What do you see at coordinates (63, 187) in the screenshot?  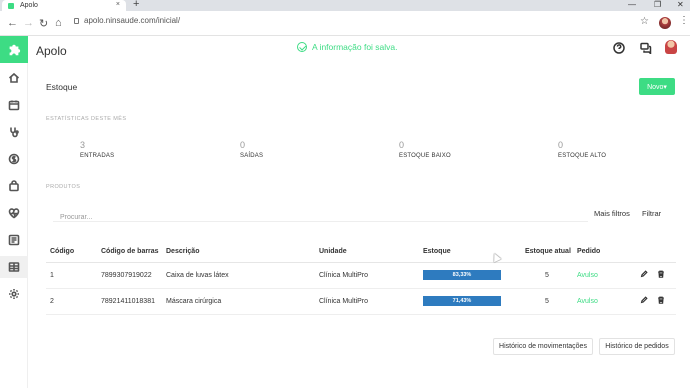 I see `products-caption: PRODUTOS` at bounding box center [63, 187].